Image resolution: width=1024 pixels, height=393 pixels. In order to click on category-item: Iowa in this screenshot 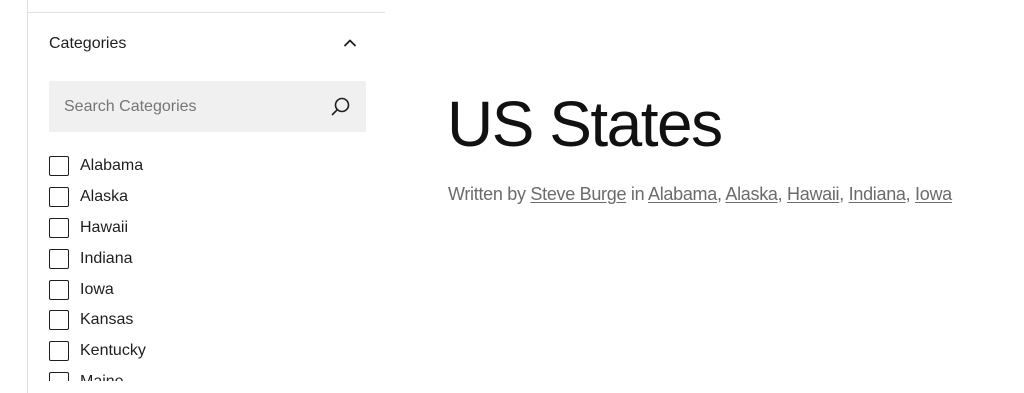, I will do `click(209, 289)`.